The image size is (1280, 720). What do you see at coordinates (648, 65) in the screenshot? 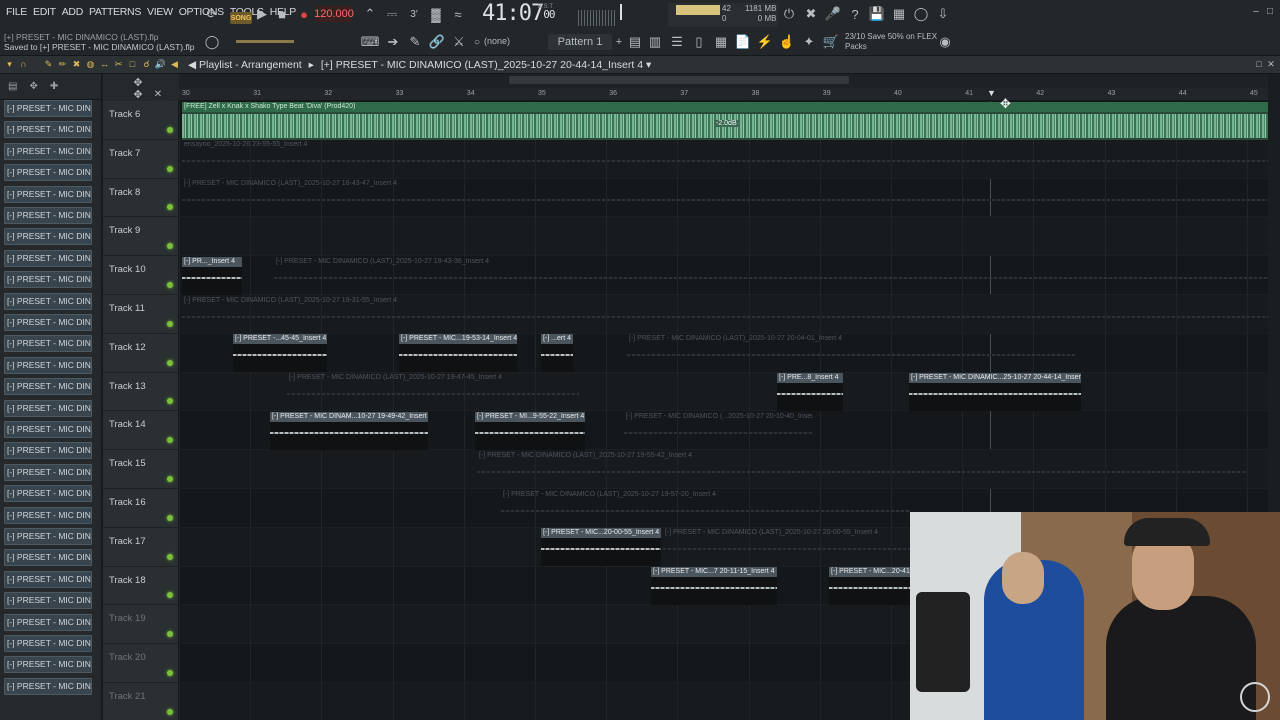
I see `breadcrumb-dropdown-icon: ▾` at bounding box center [648, 65].